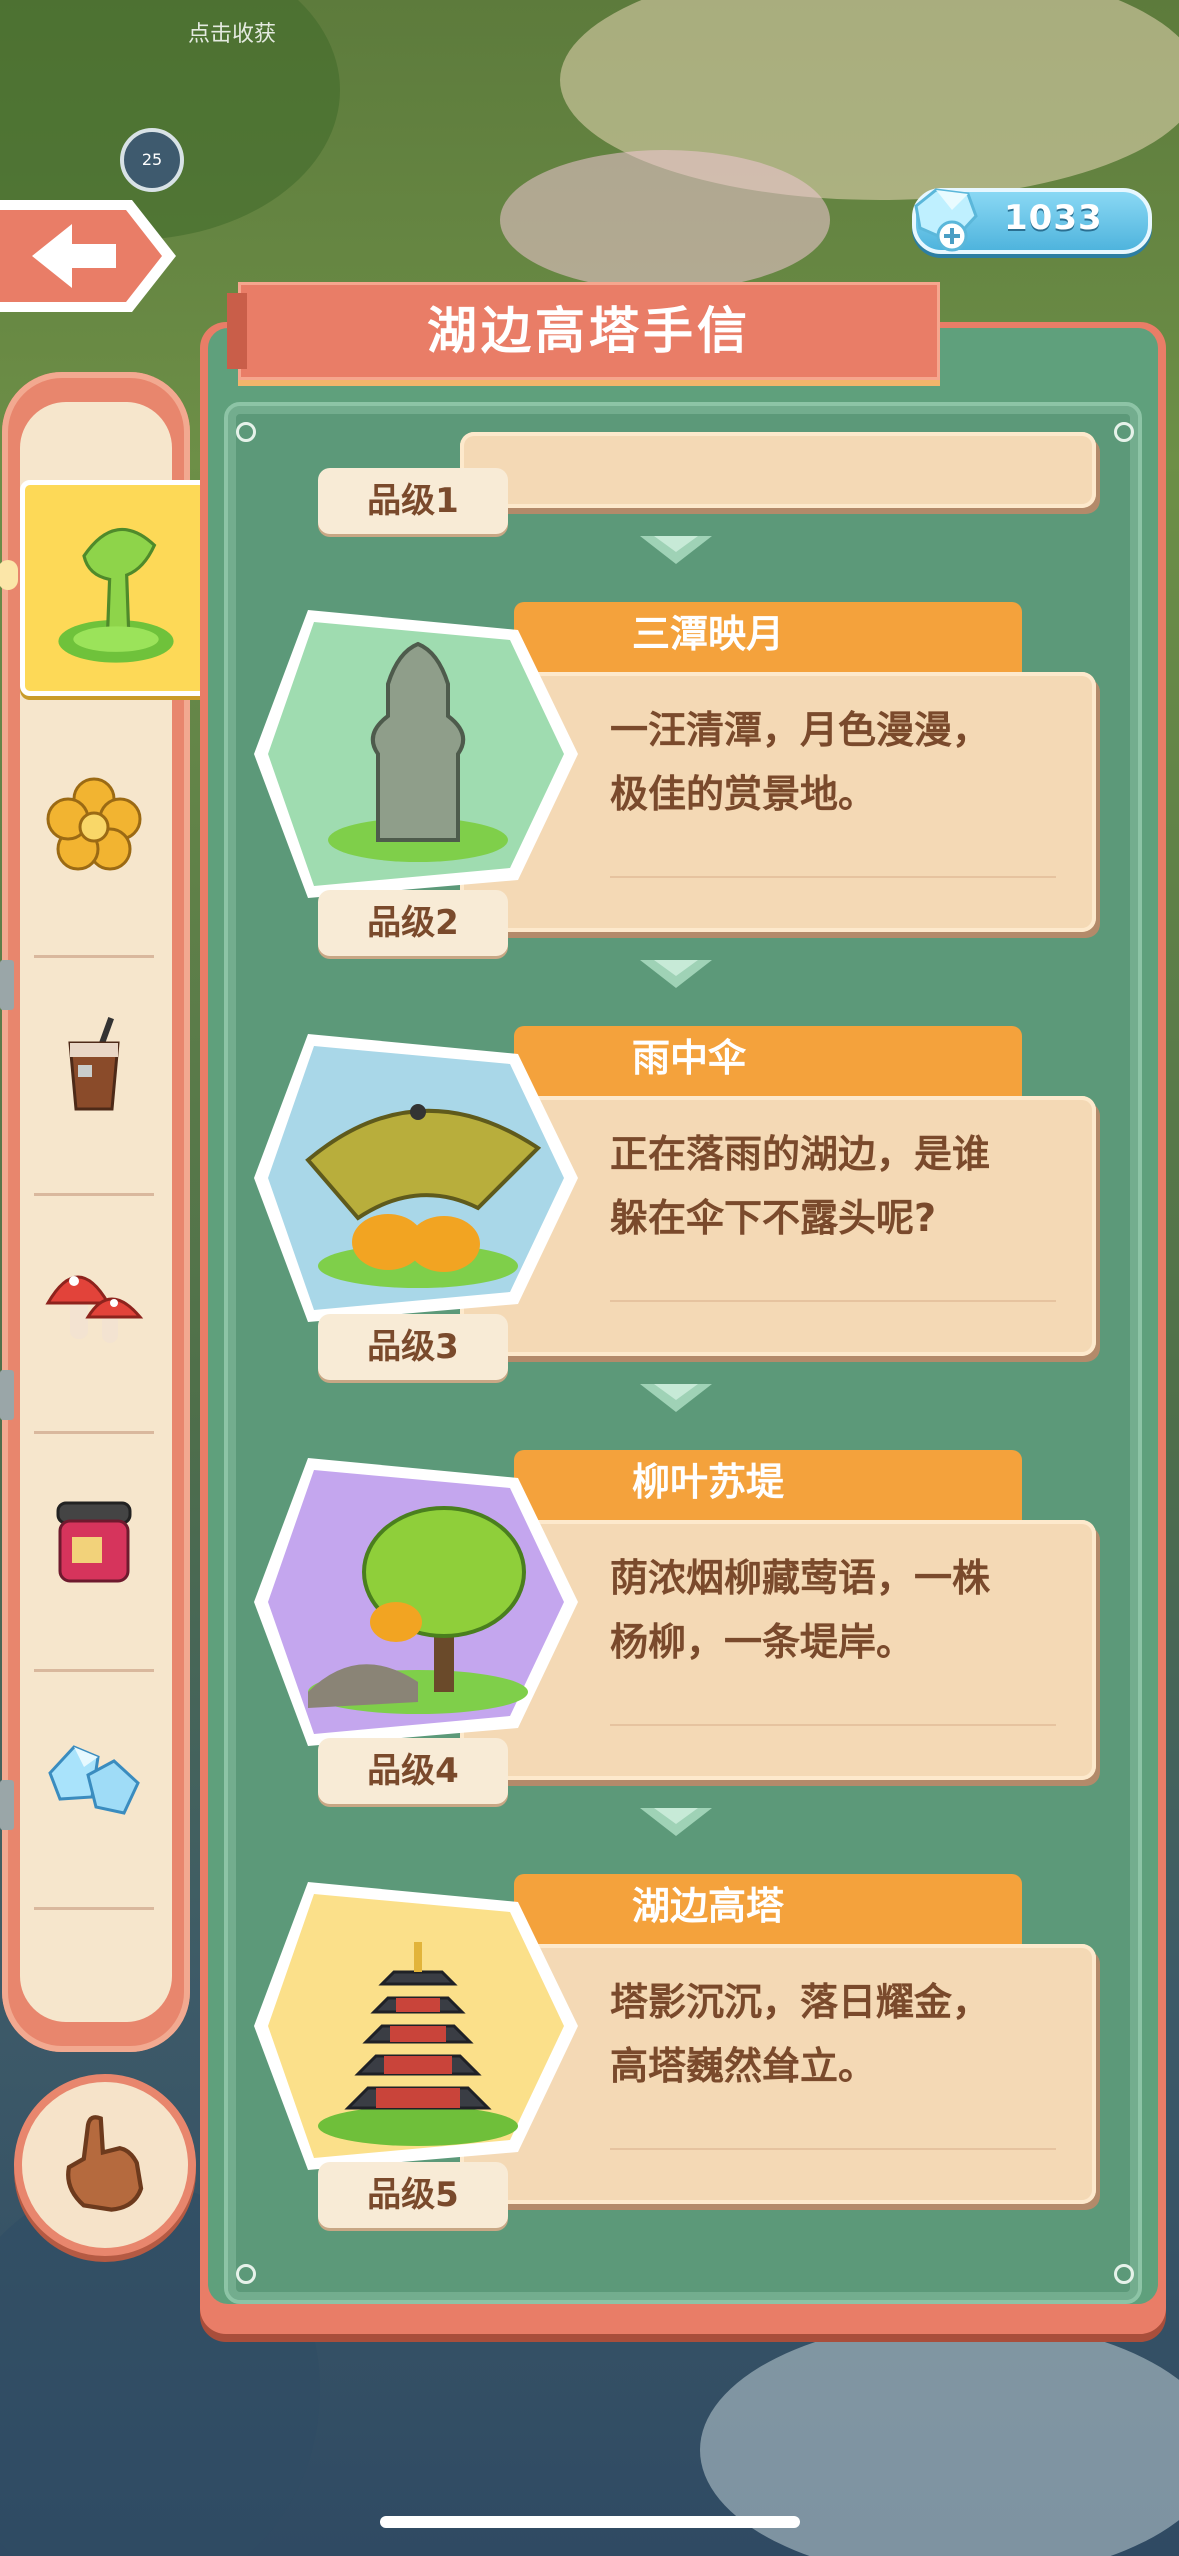  What do you see at coordinates (94, 1309) in the screenshot?
I see `mushroom-icon` at bounding box center [94, 1309].